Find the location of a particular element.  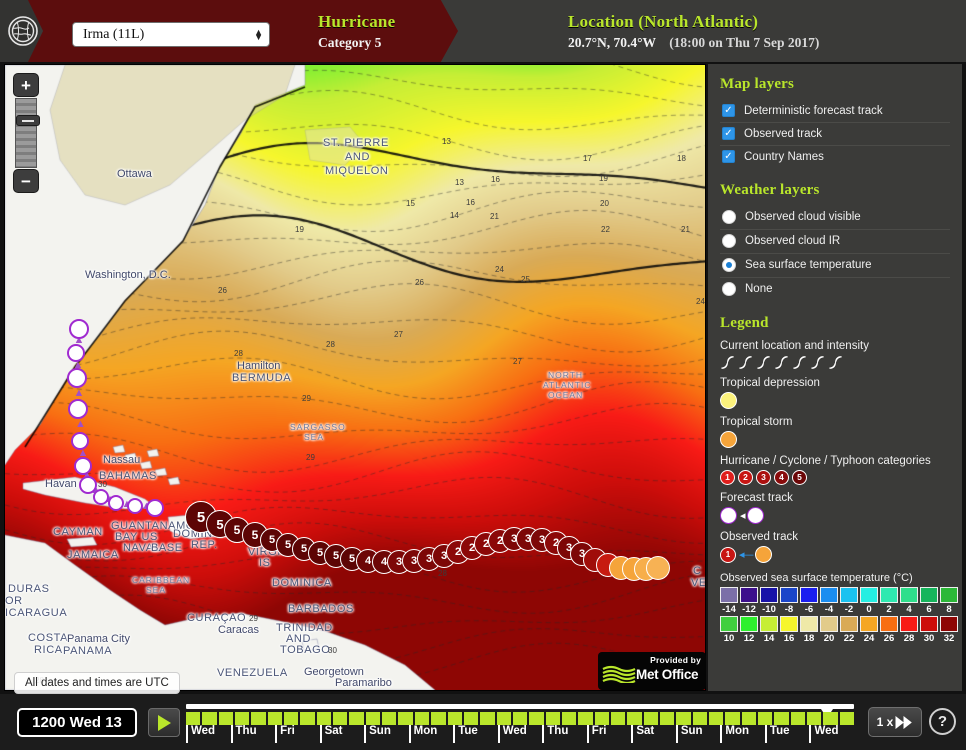

map-layer-option: ✓ Observed track is located at coordinates (835, 134).